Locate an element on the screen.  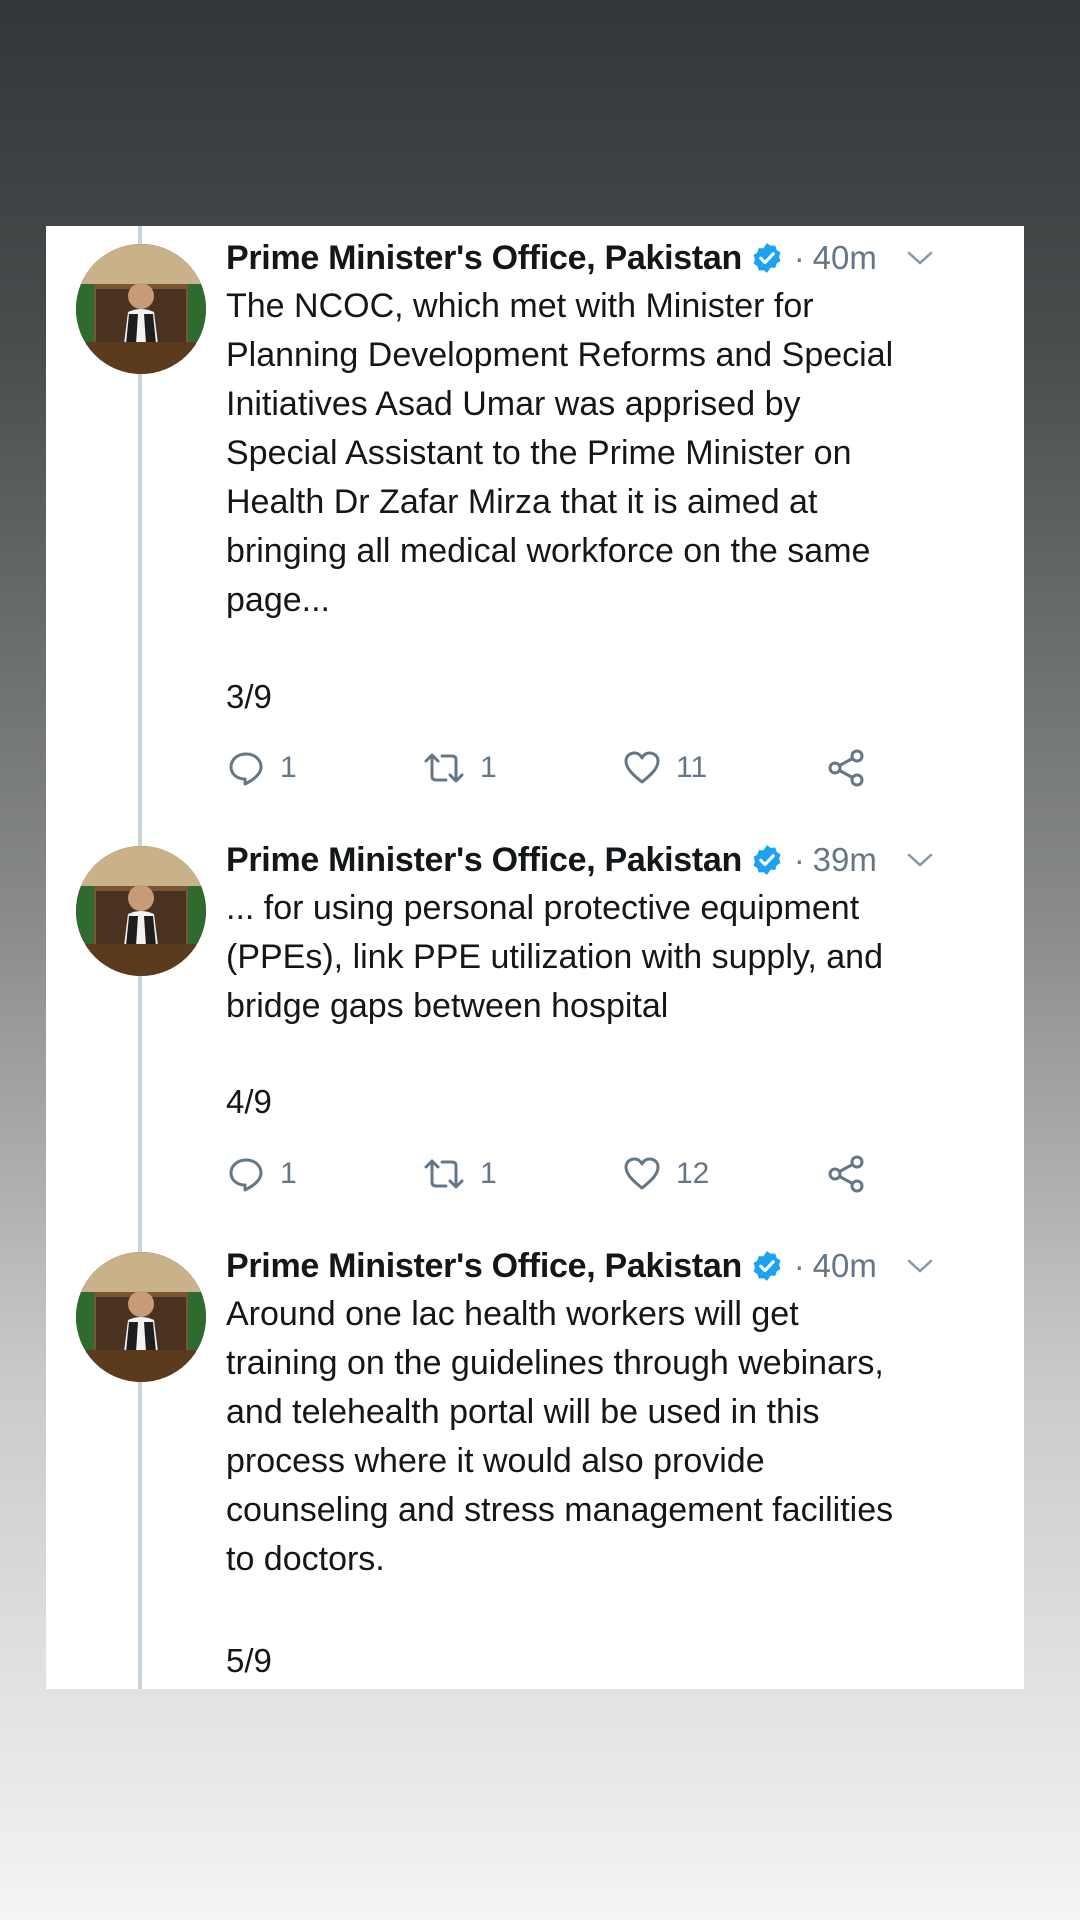
tweet-actions: 1 1 12 is located at coordinates (616, 1174).